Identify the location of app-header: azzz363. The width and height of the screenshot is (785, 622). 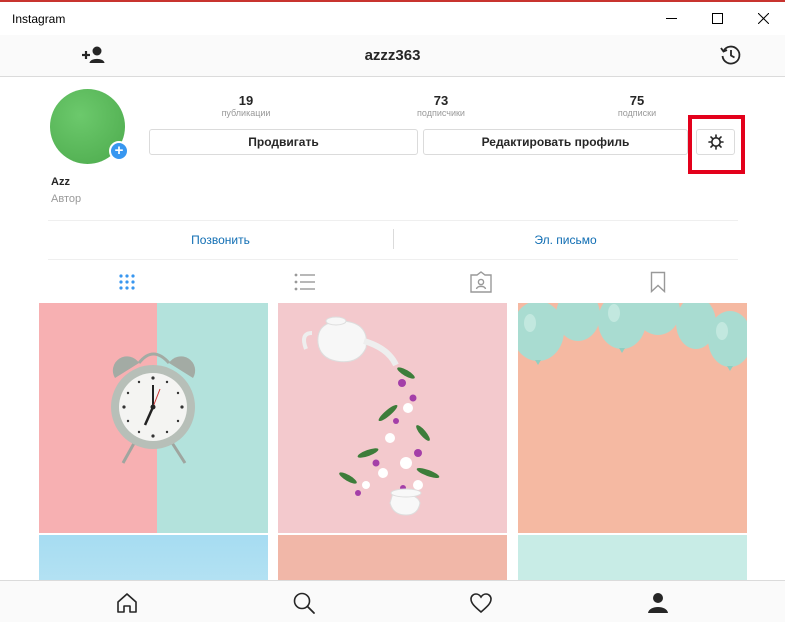
(392, 56).